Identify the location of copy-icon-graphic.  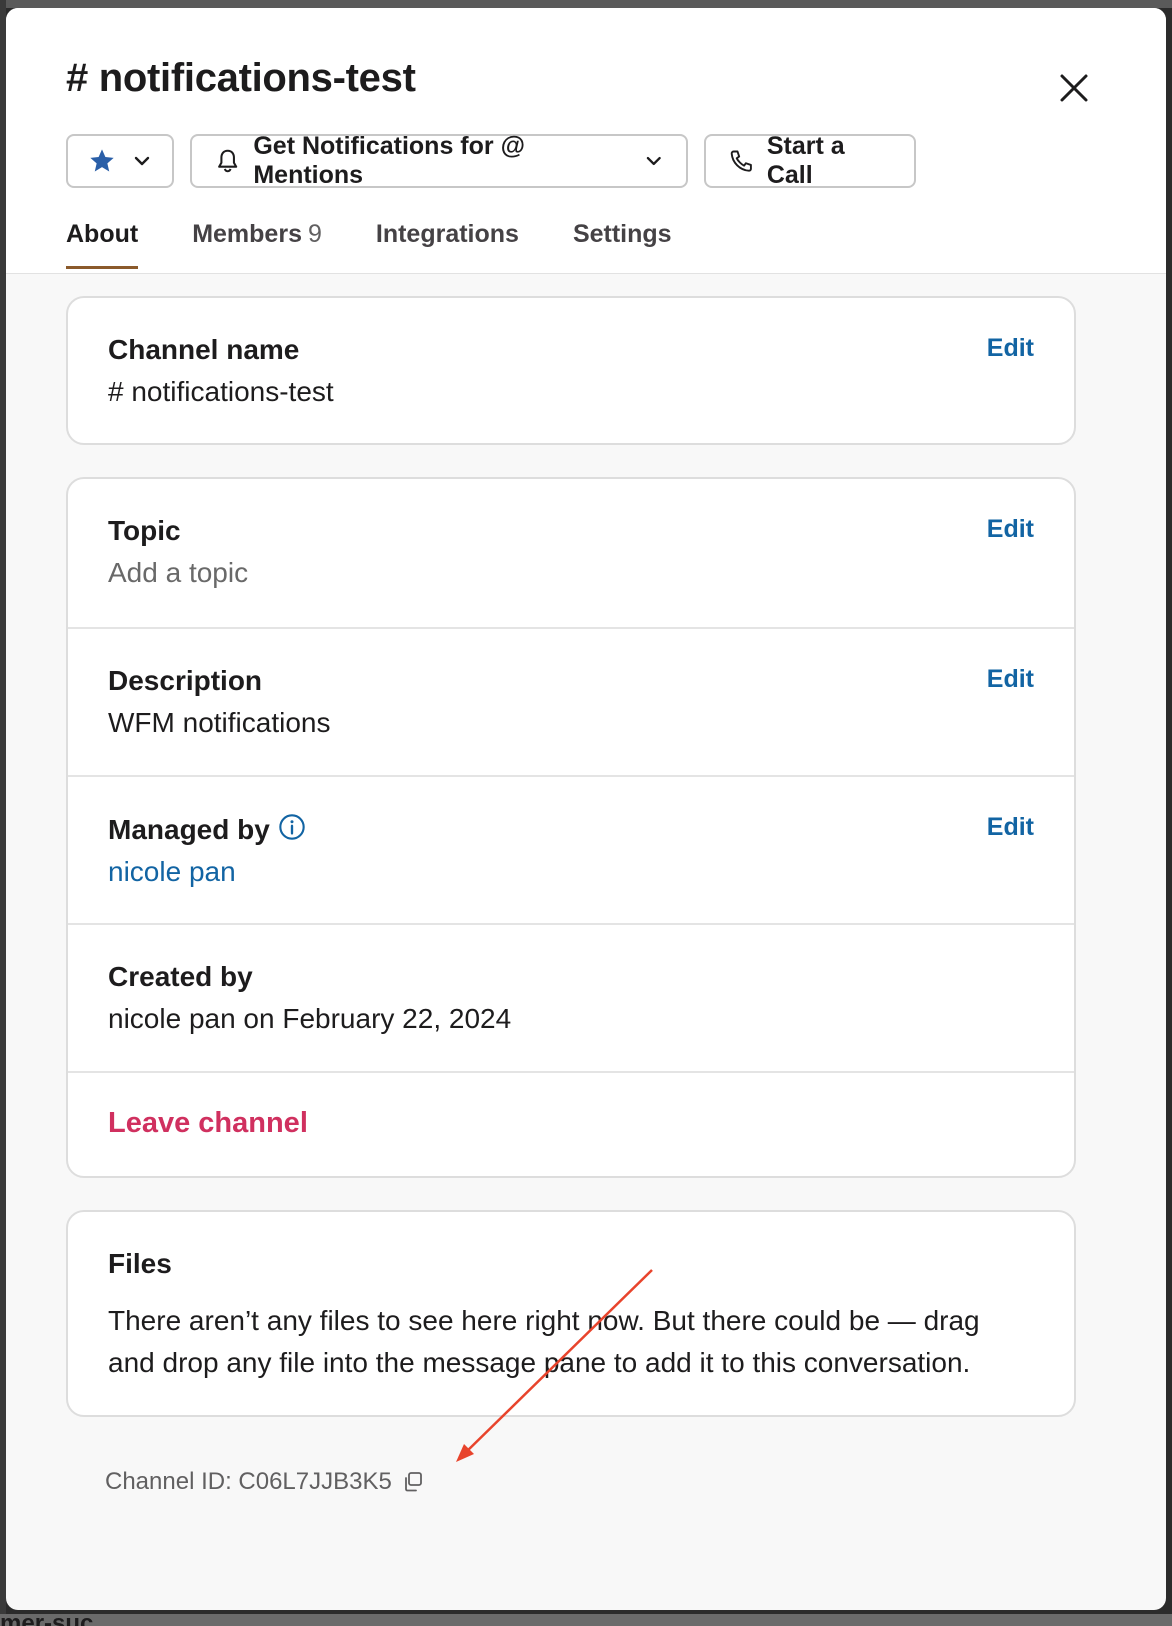
(413, 1482).